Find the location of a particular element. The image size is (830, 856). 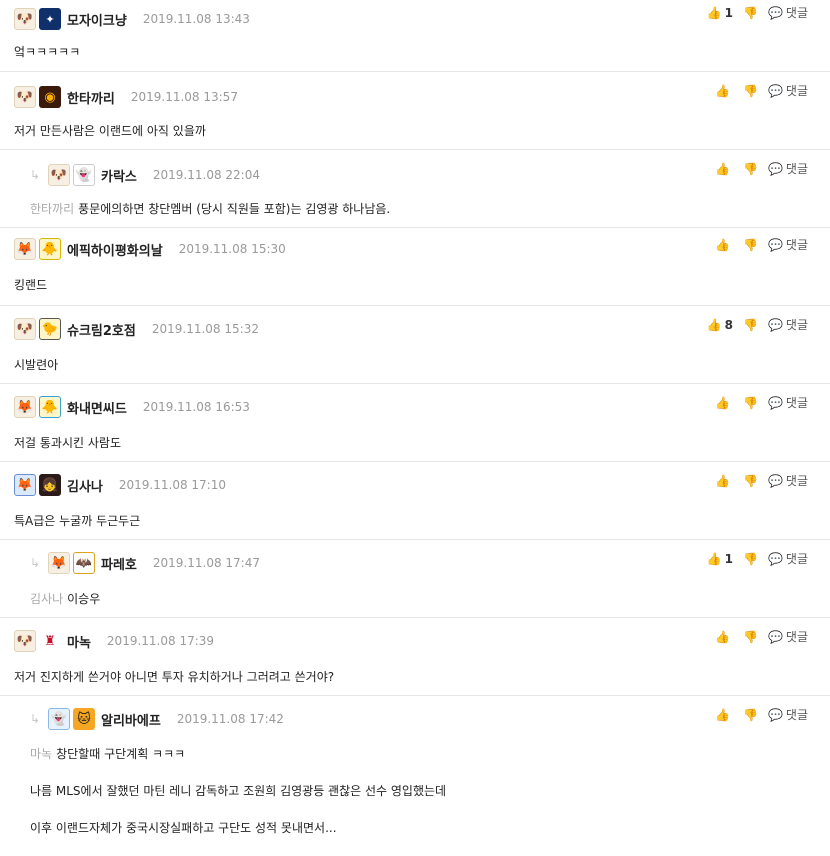

like-button: 👍 8 is located at coordinates (720, 325).